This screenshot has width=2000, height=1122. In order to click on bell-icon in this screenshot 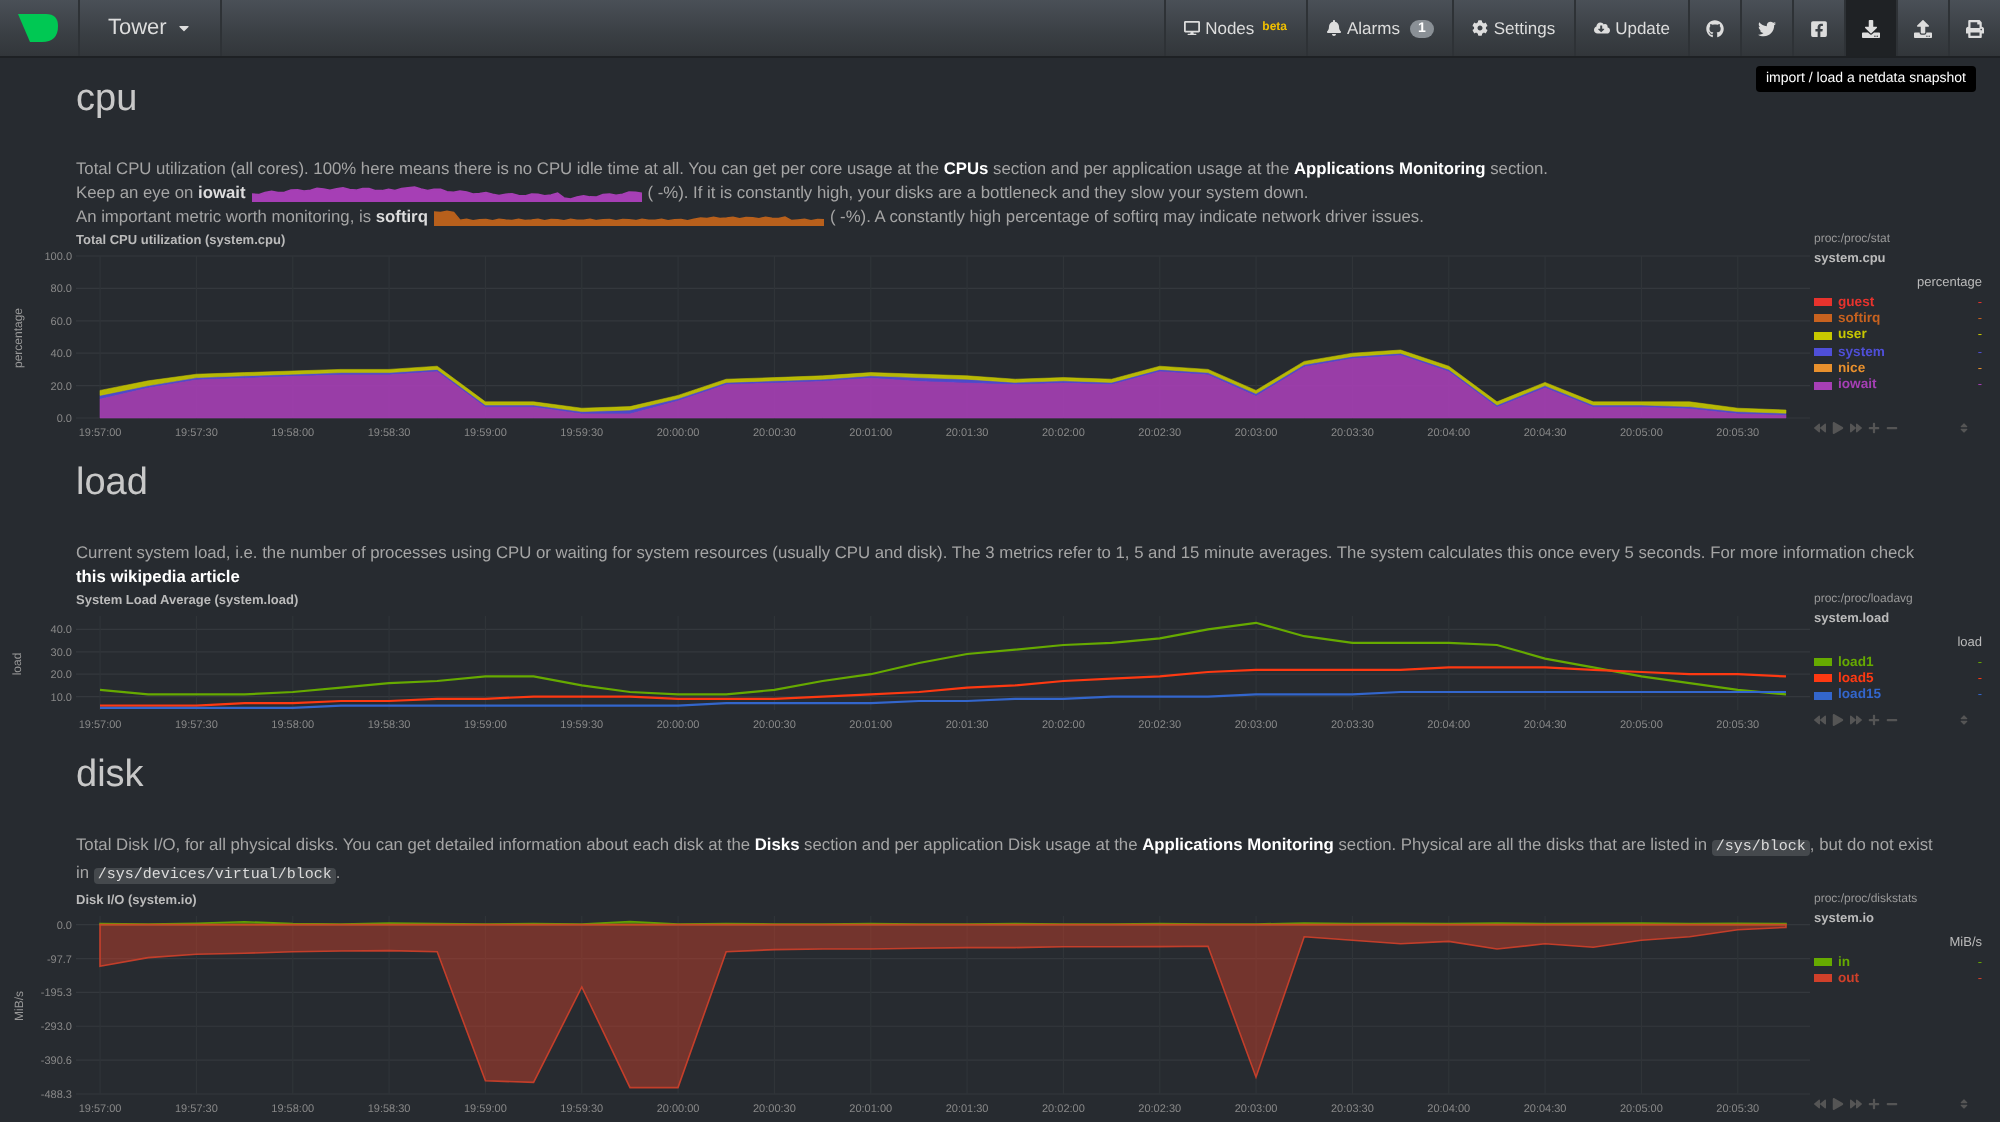, I will do `click(1333, 28)`.